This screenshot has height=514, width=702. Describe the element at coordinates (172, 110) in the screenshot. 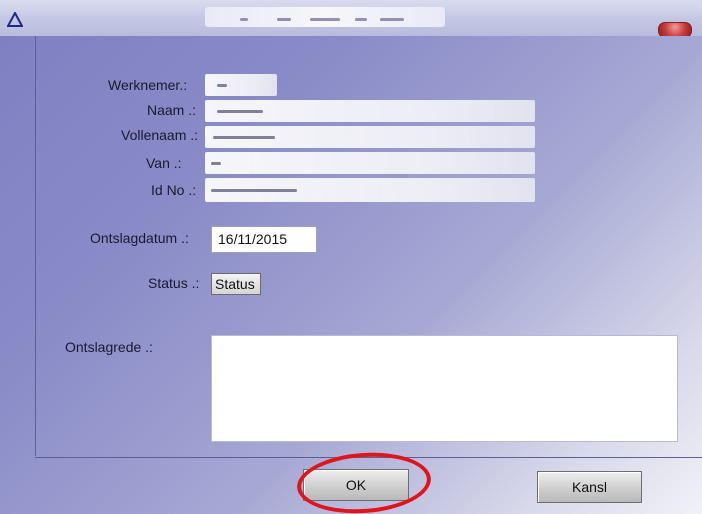

I see `naam-label: Naam .:` at that location.